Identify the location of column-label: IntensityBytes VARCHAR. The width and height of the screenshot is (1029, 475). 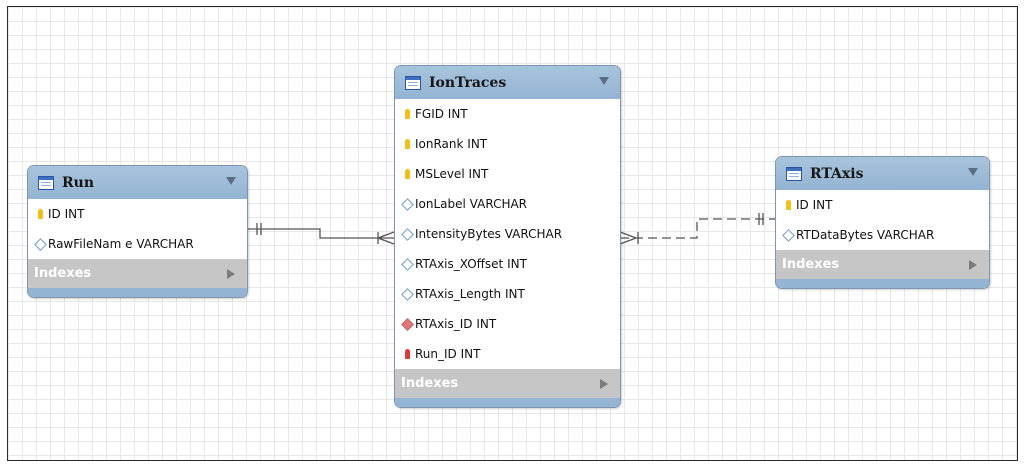
(489, 234).